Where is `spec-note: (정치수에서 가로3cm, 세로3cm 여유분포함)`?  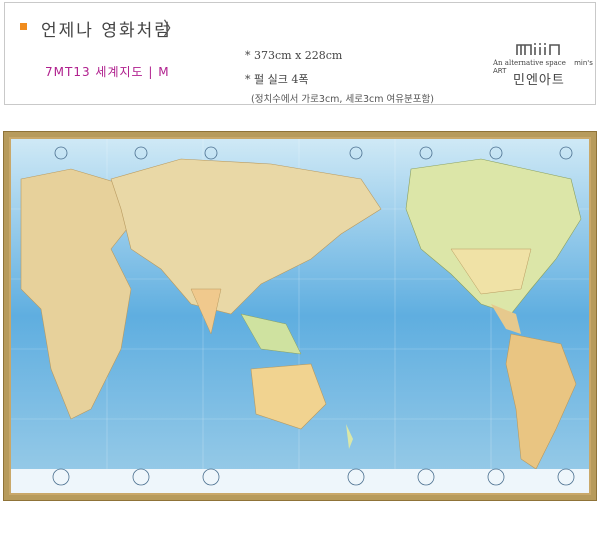 spec-note: (정치수에서 가로3cm, 세로3cm 여유분포함) is located at coordinates (342, 99).